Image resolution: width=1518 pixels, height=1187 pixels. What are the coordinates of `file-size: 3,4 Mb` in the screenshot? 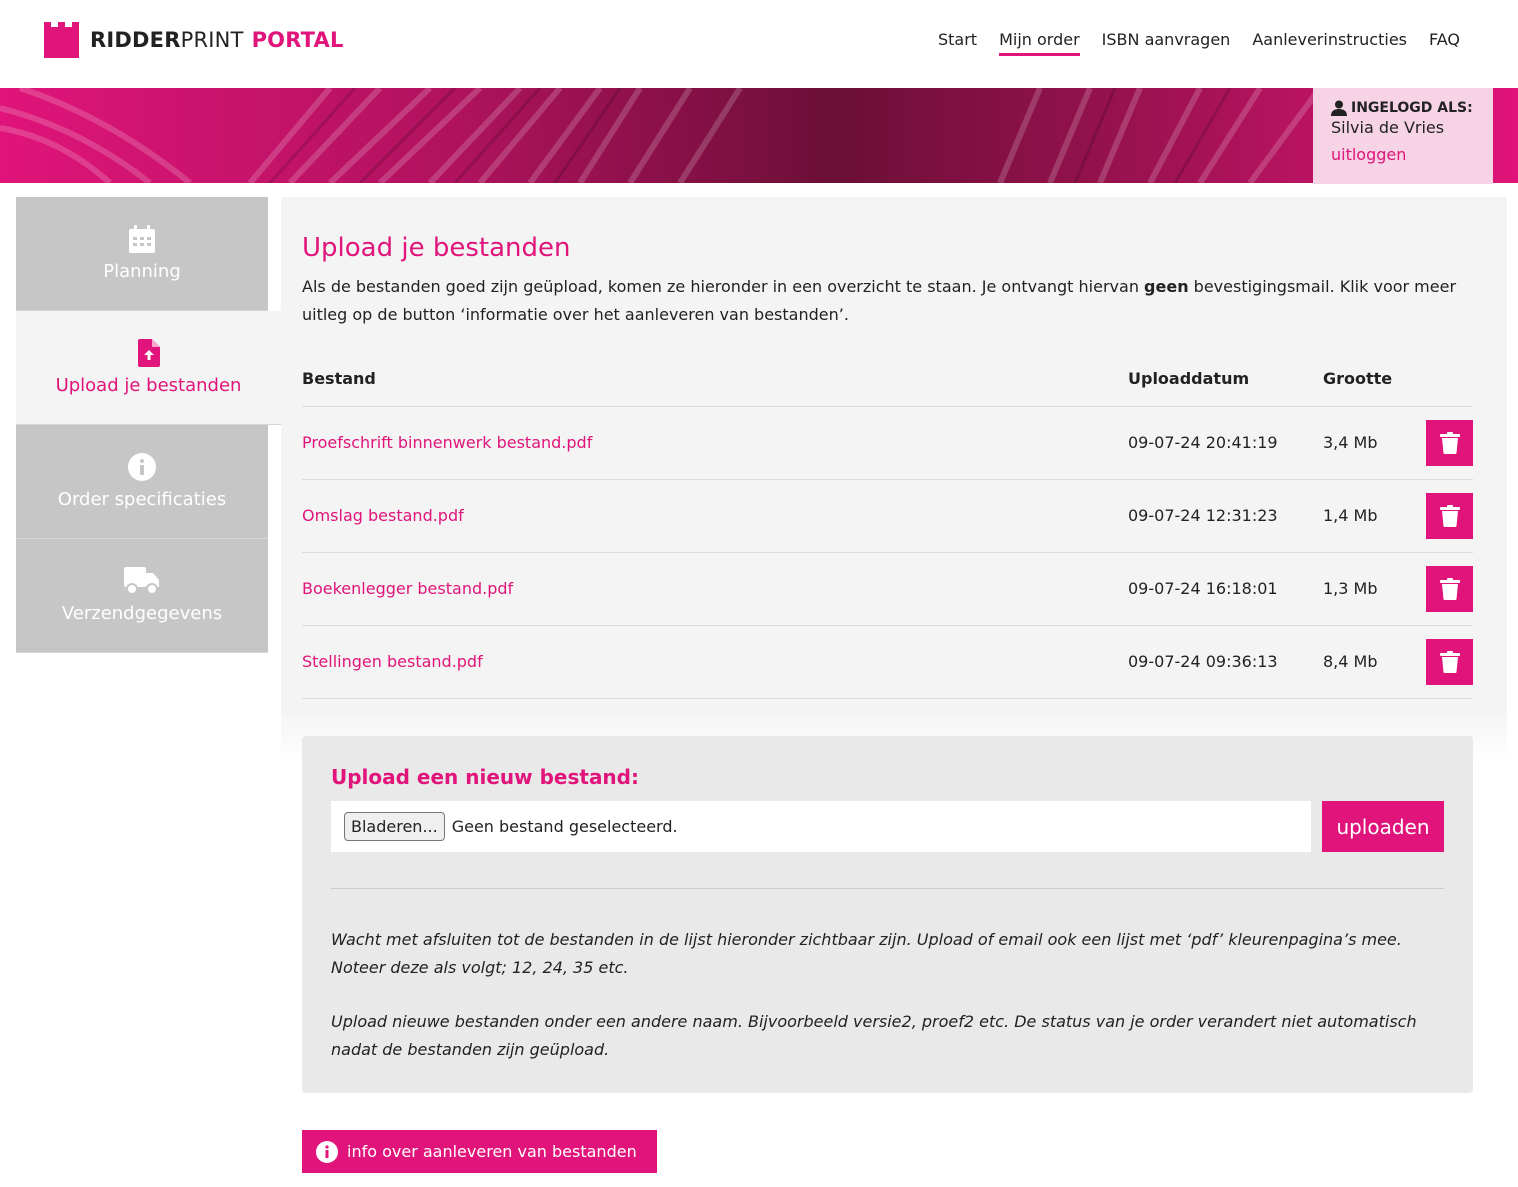 It's located at (1350, 442).